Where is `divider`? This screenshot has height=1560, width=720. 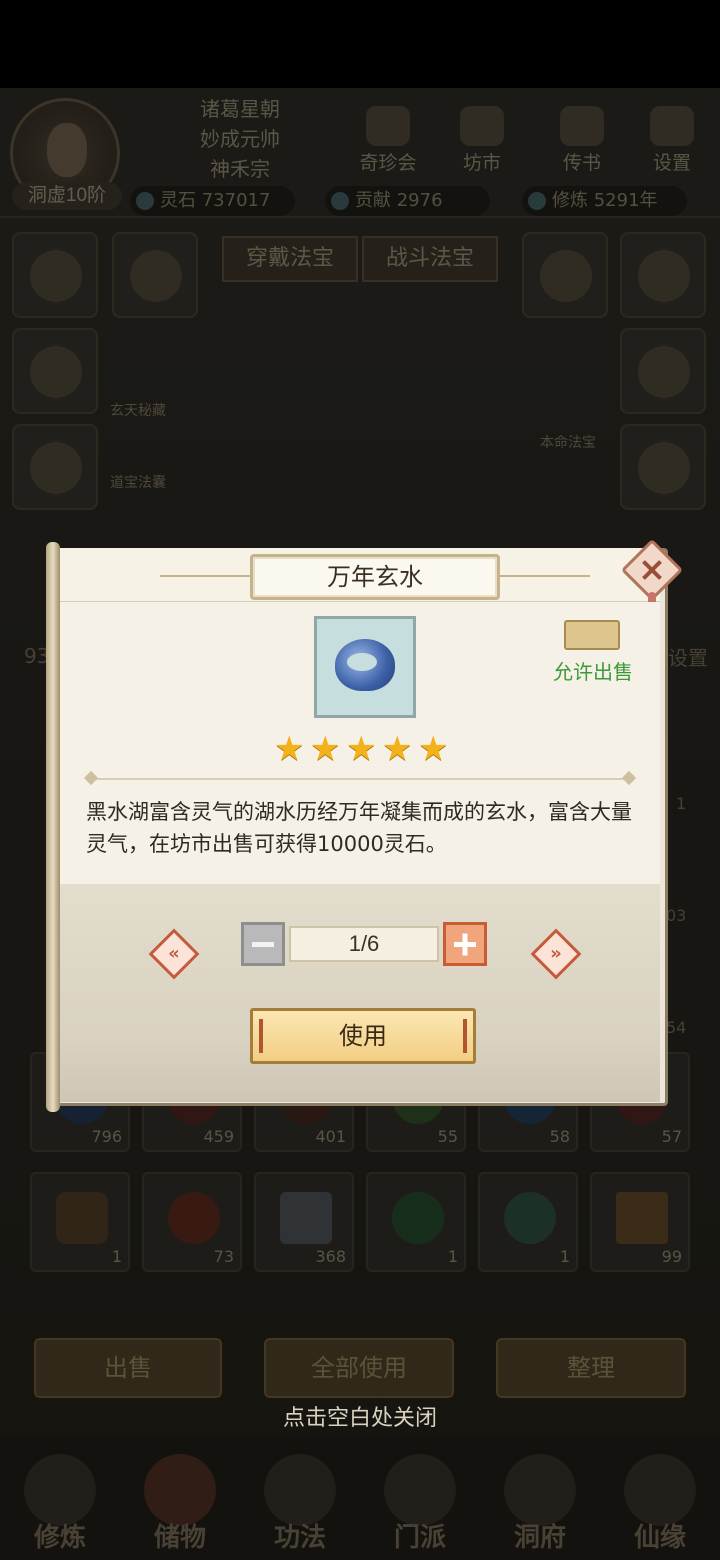 divider is located at coordinates (360, 779).